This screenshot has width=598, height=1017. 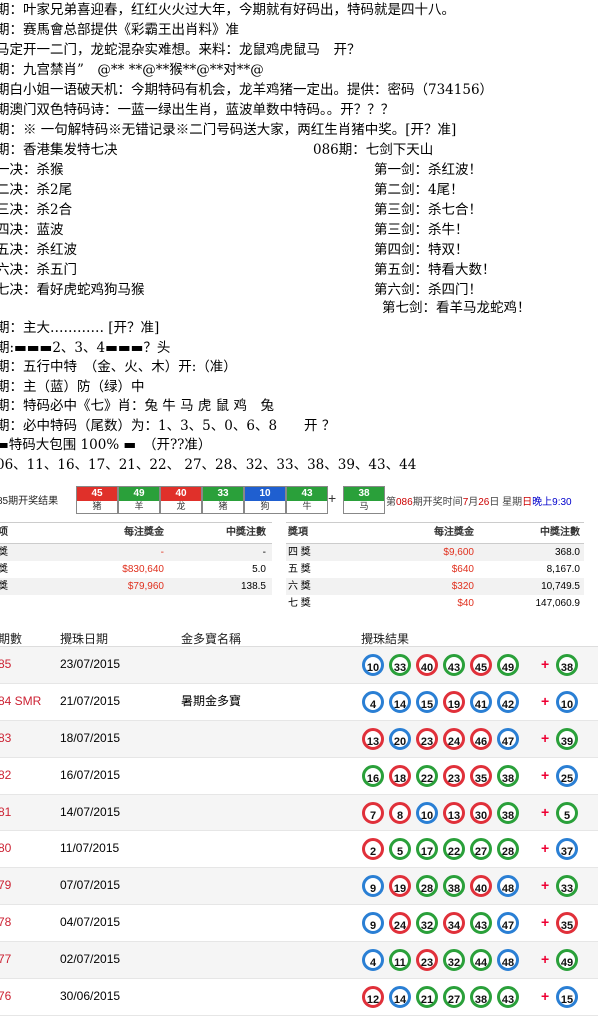 I want to click on result-date: 30/06/2015, so click(x=90, y=996).